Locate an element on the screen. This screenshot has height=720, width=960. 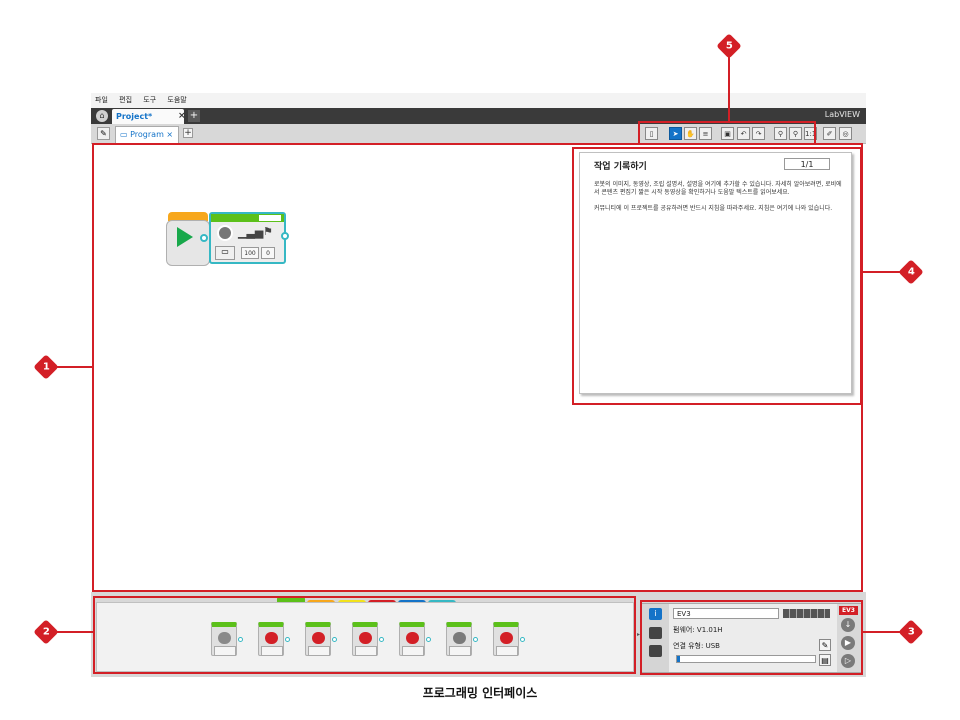
tab-project: Project* × is located at coordinates (149, 116).